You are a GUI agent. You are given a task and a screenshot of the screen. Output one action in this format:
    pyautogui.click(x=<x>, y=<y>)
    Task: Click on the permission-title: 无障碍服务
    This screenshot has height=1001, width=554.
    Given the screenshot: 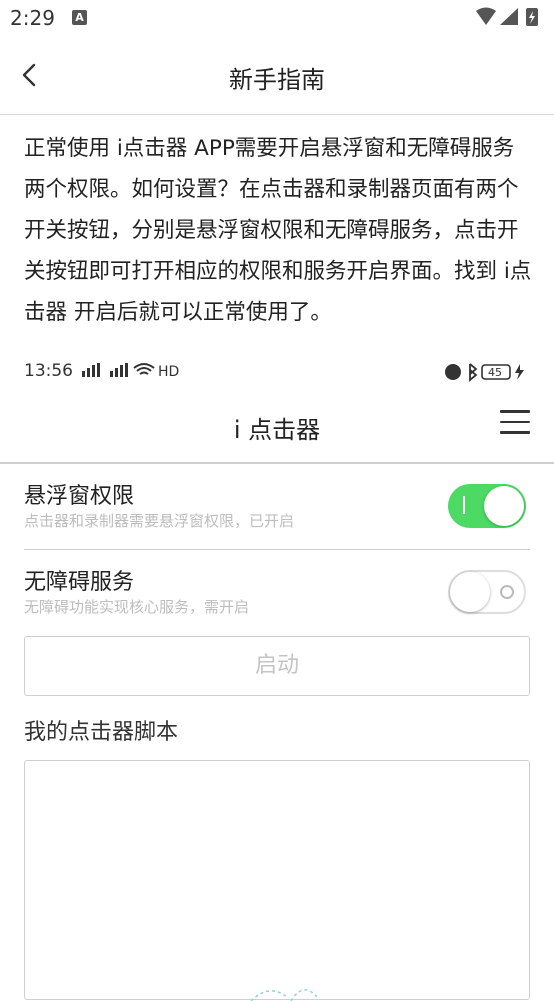 What is the action you would take?
    pyautogui.click(x=79, y=582)
    